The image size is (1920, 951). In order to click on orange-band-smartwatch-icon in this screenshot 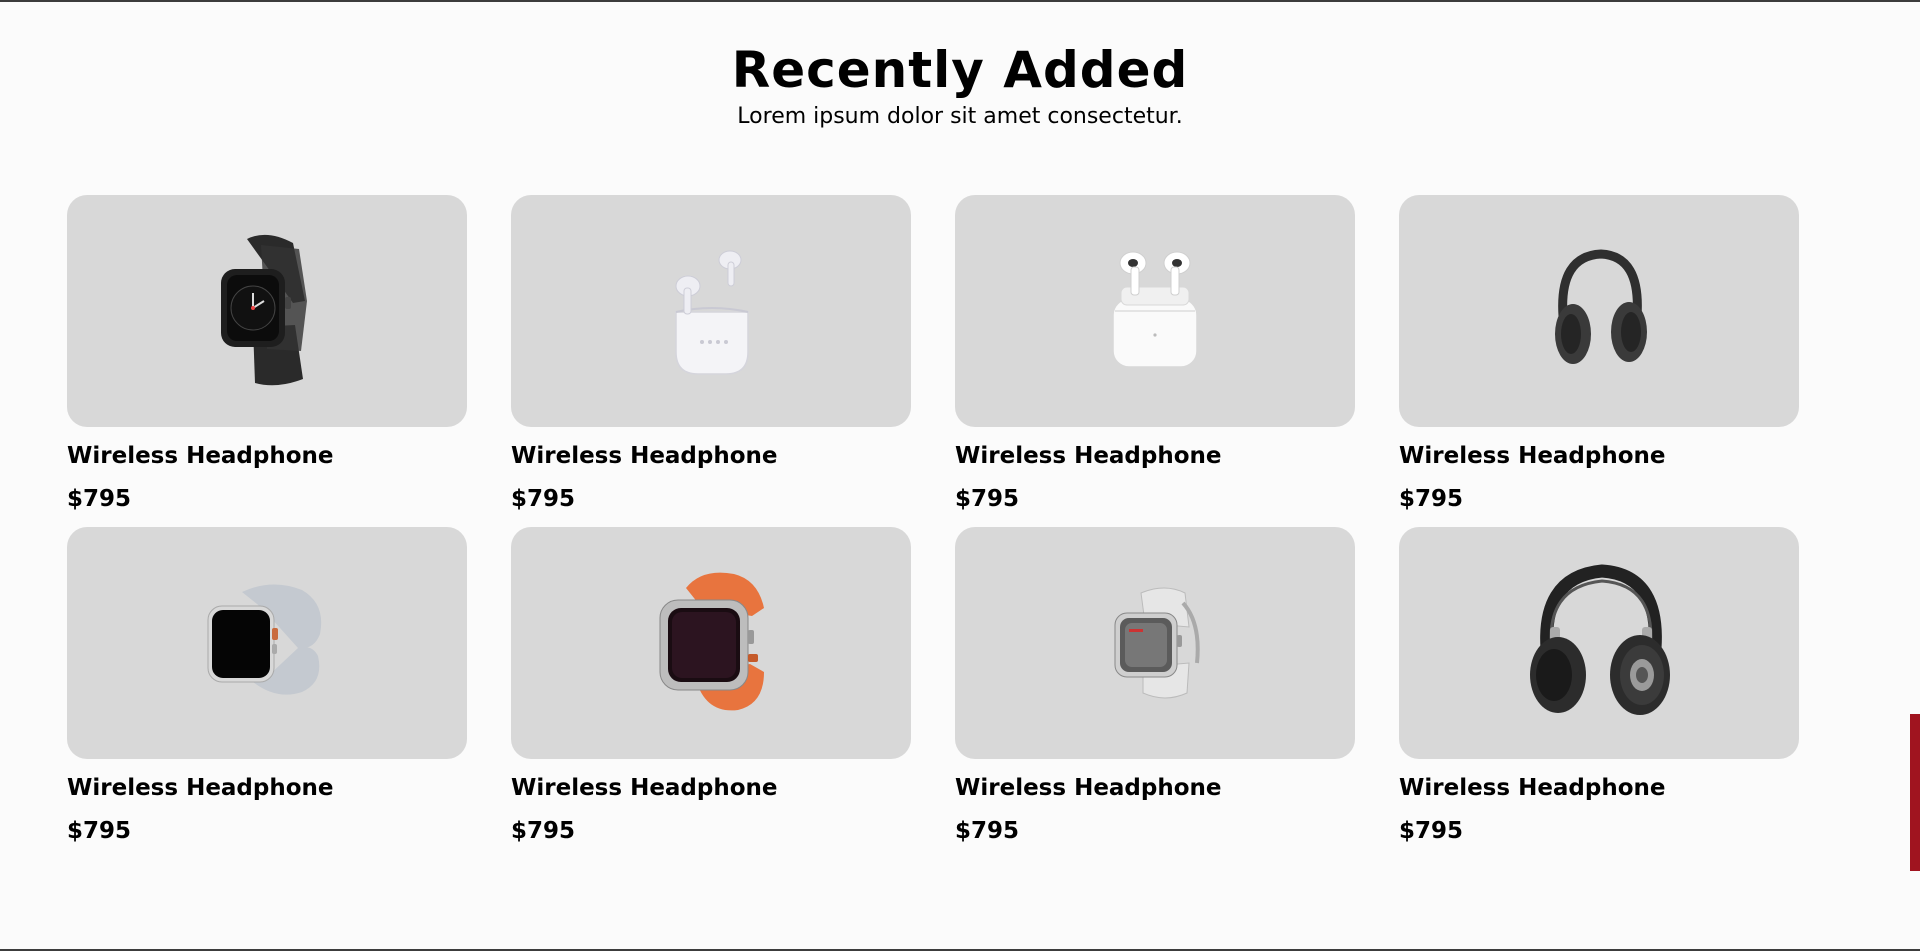, I will do `click(711, 641)`.